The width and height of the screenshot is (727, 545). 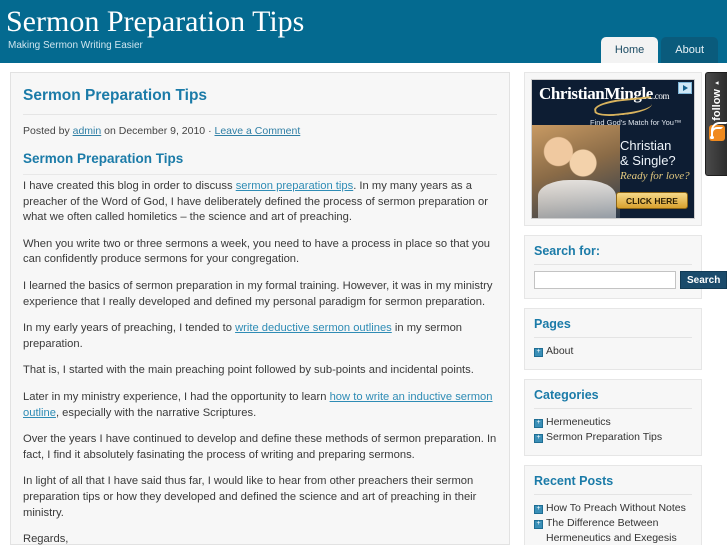 What do you see at coordinates (46, 131) in the screenshot?
I see `post-meta-prefix: Posted by` at bounding box center [46, 131].